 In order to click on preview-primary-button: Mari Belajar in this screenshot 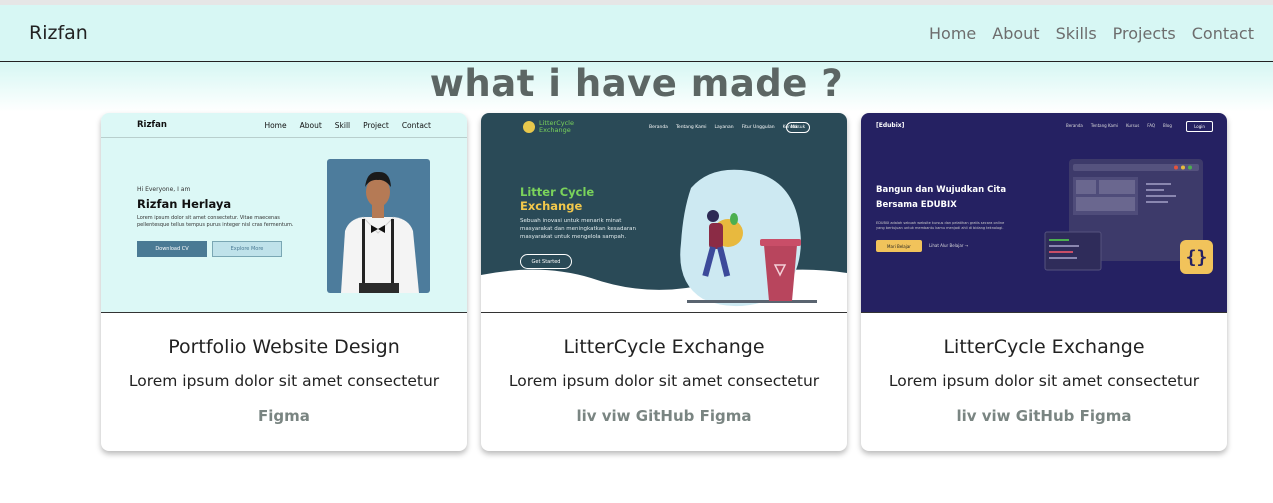, I will do `click(899, 246)`.